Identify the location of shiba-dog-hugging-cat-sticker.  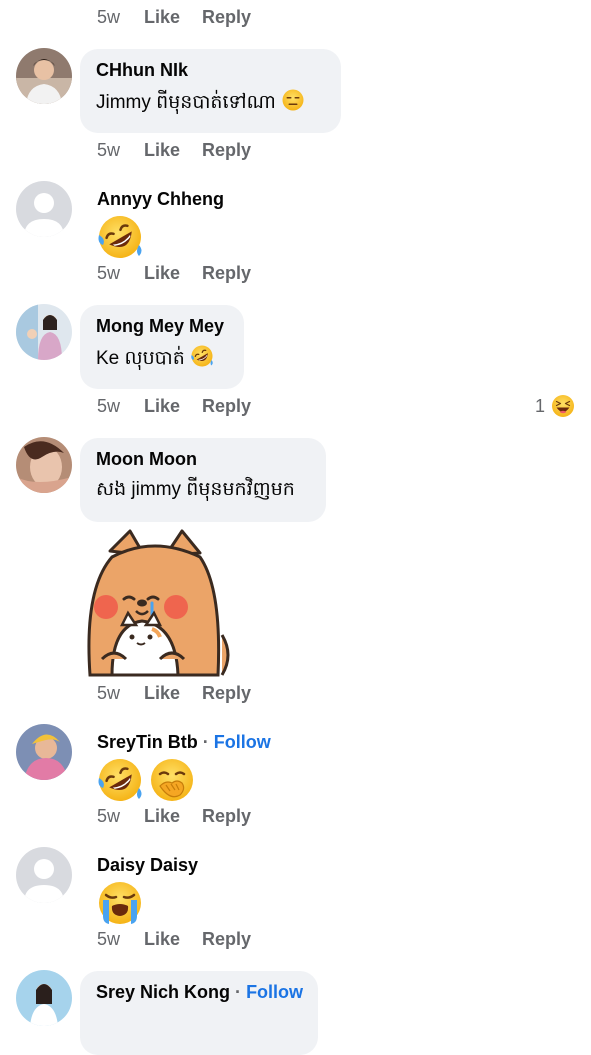
(158, 603).